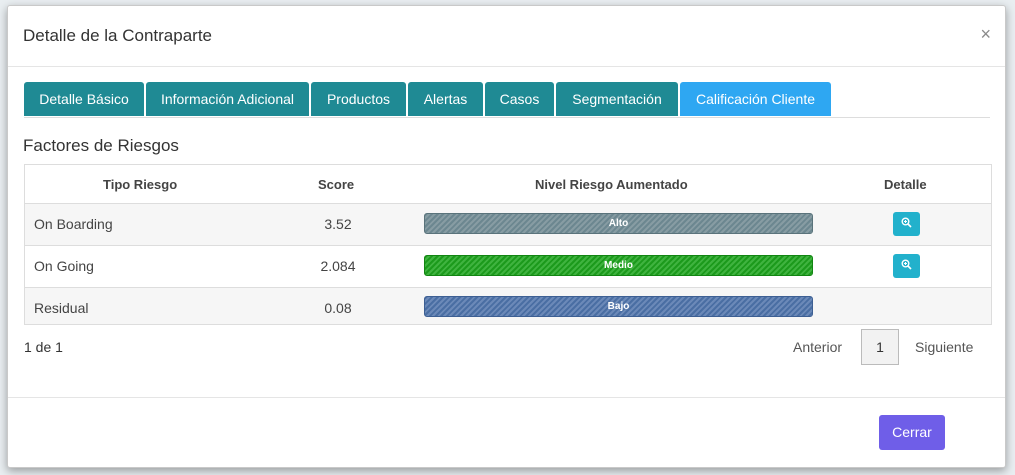 The image size is (1015, 475). What do you see at coordinates (617, 99) in the screenshot?
I see `tab-segmentacion: Segmentación` at bounding box center [617, 99].